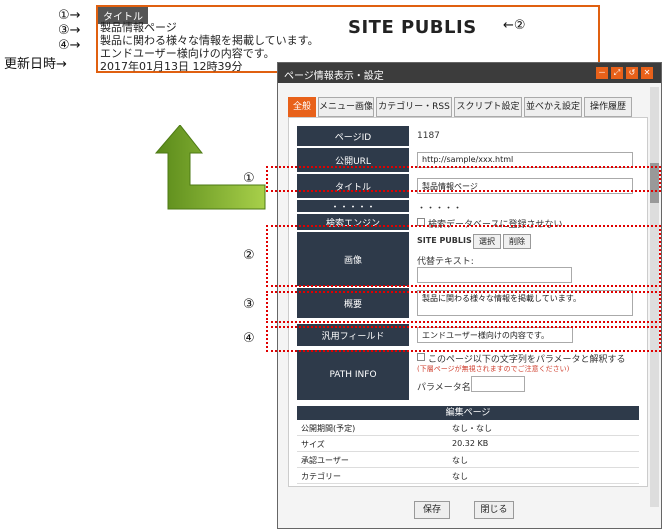 The image size is (662, 529). Describe the element at coordinates (353, 136) in the screenshot. I see `page-id-label: ページID` at that location.